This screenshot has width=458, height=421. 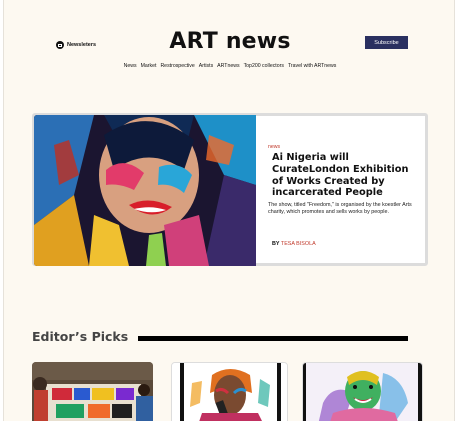 I want to click on nav-item-top200-collectors: Top200 collectors, so click(x=264, y=66).